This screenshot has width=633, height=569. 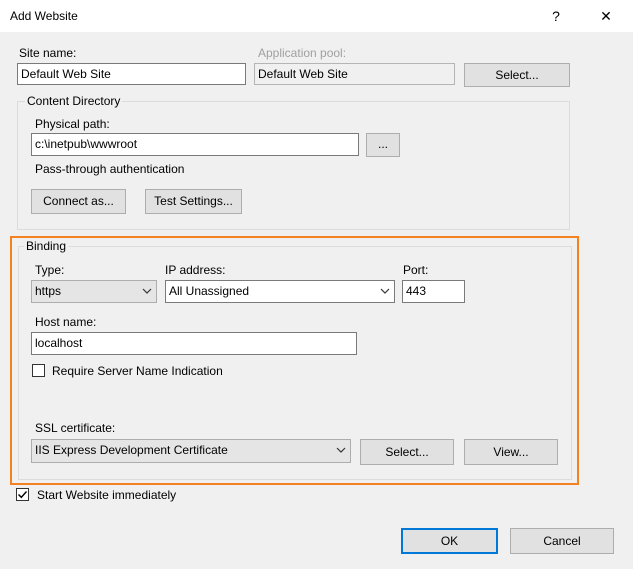 I want to click on type-label: Type:, so click(x=50, y=270).